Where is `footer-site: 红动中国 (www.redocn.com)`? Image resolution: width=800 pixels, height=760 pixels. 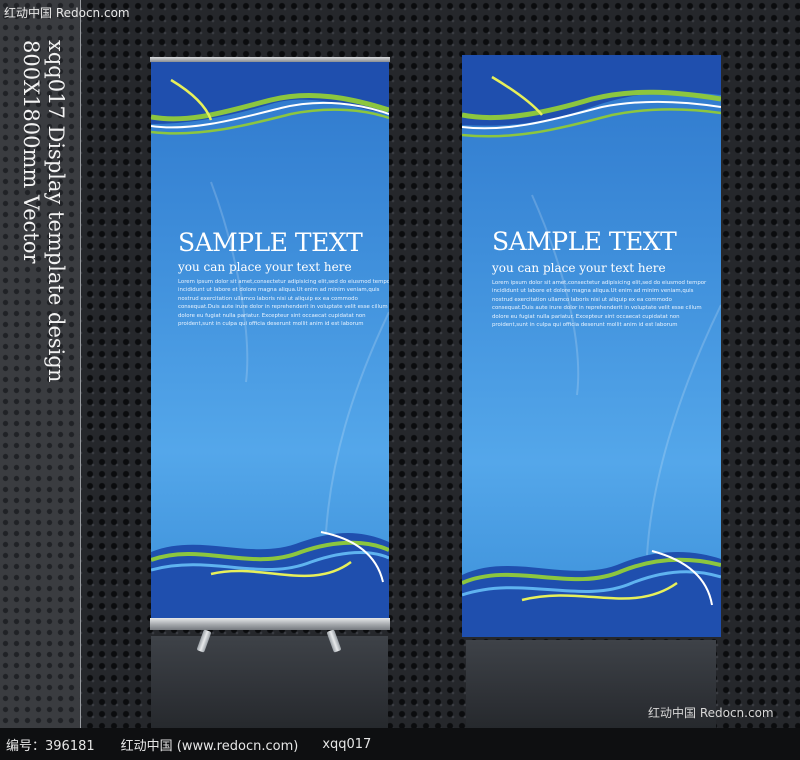 footer-site: 红动中国 (www.redocn.com) is located at coordinates (209, 746).